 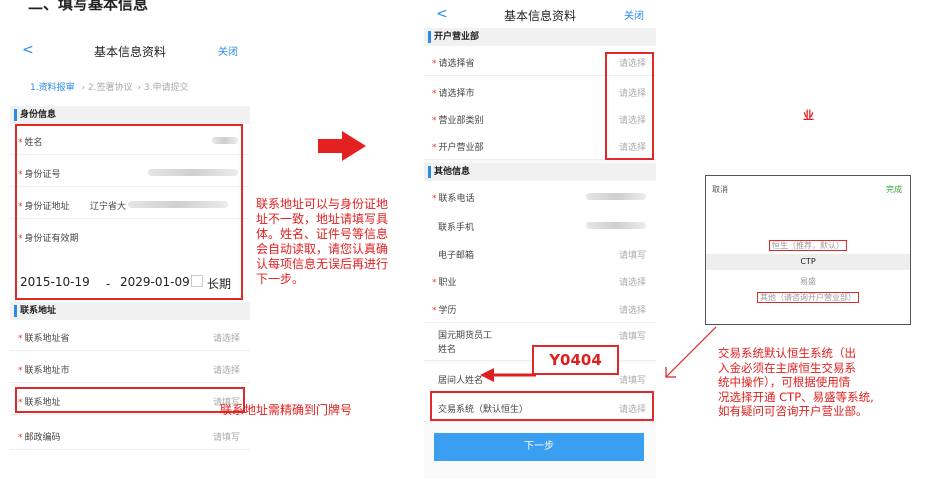 What do you see at coordinates (447, 283) in the screenshot?
I see `job-label: 职业` at bounding box center [447, 283].